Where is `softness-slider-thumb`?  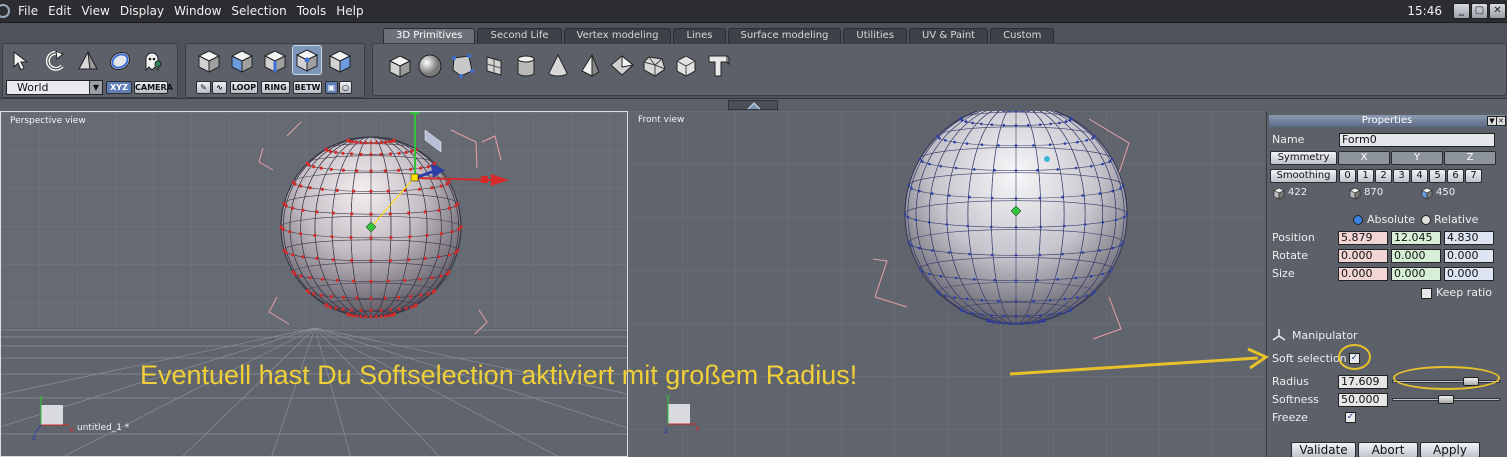
softness-slider-thumb is located at coordinates (1446, 399).